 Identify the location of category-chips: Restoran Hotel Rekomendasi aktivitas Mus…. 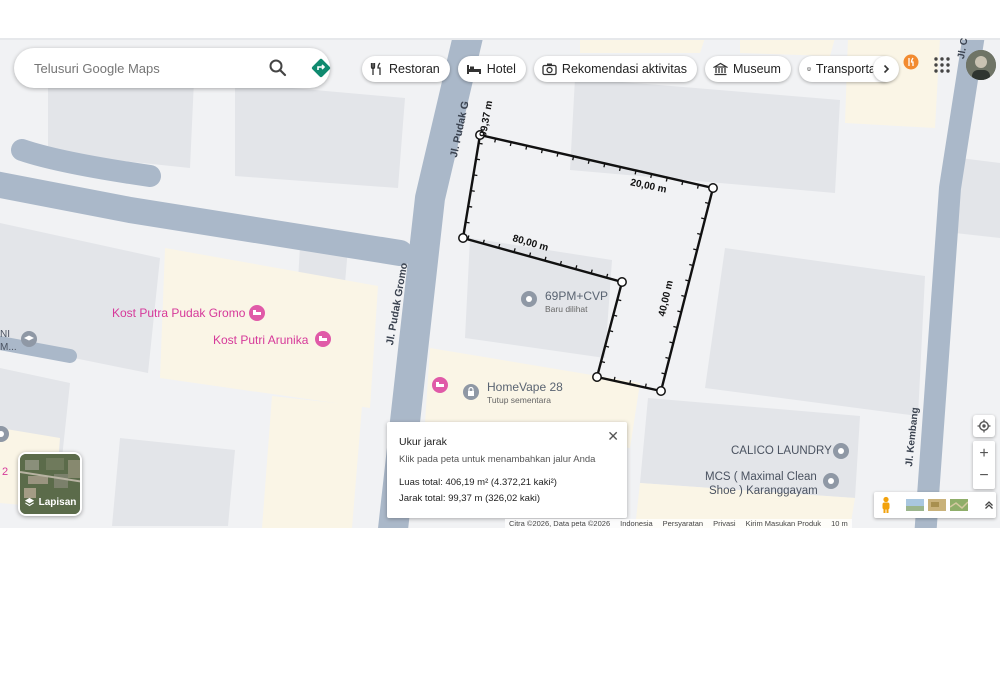
(628, 69).